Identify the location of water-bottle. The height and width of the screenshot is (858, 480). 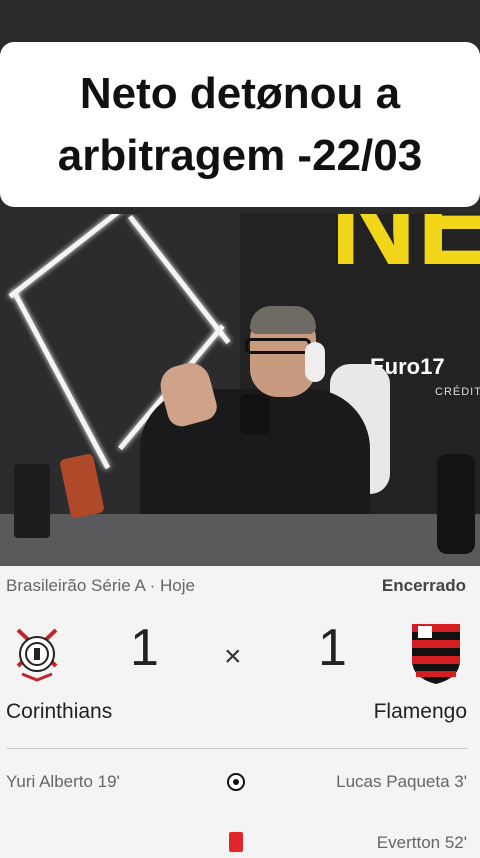
(456, 504).